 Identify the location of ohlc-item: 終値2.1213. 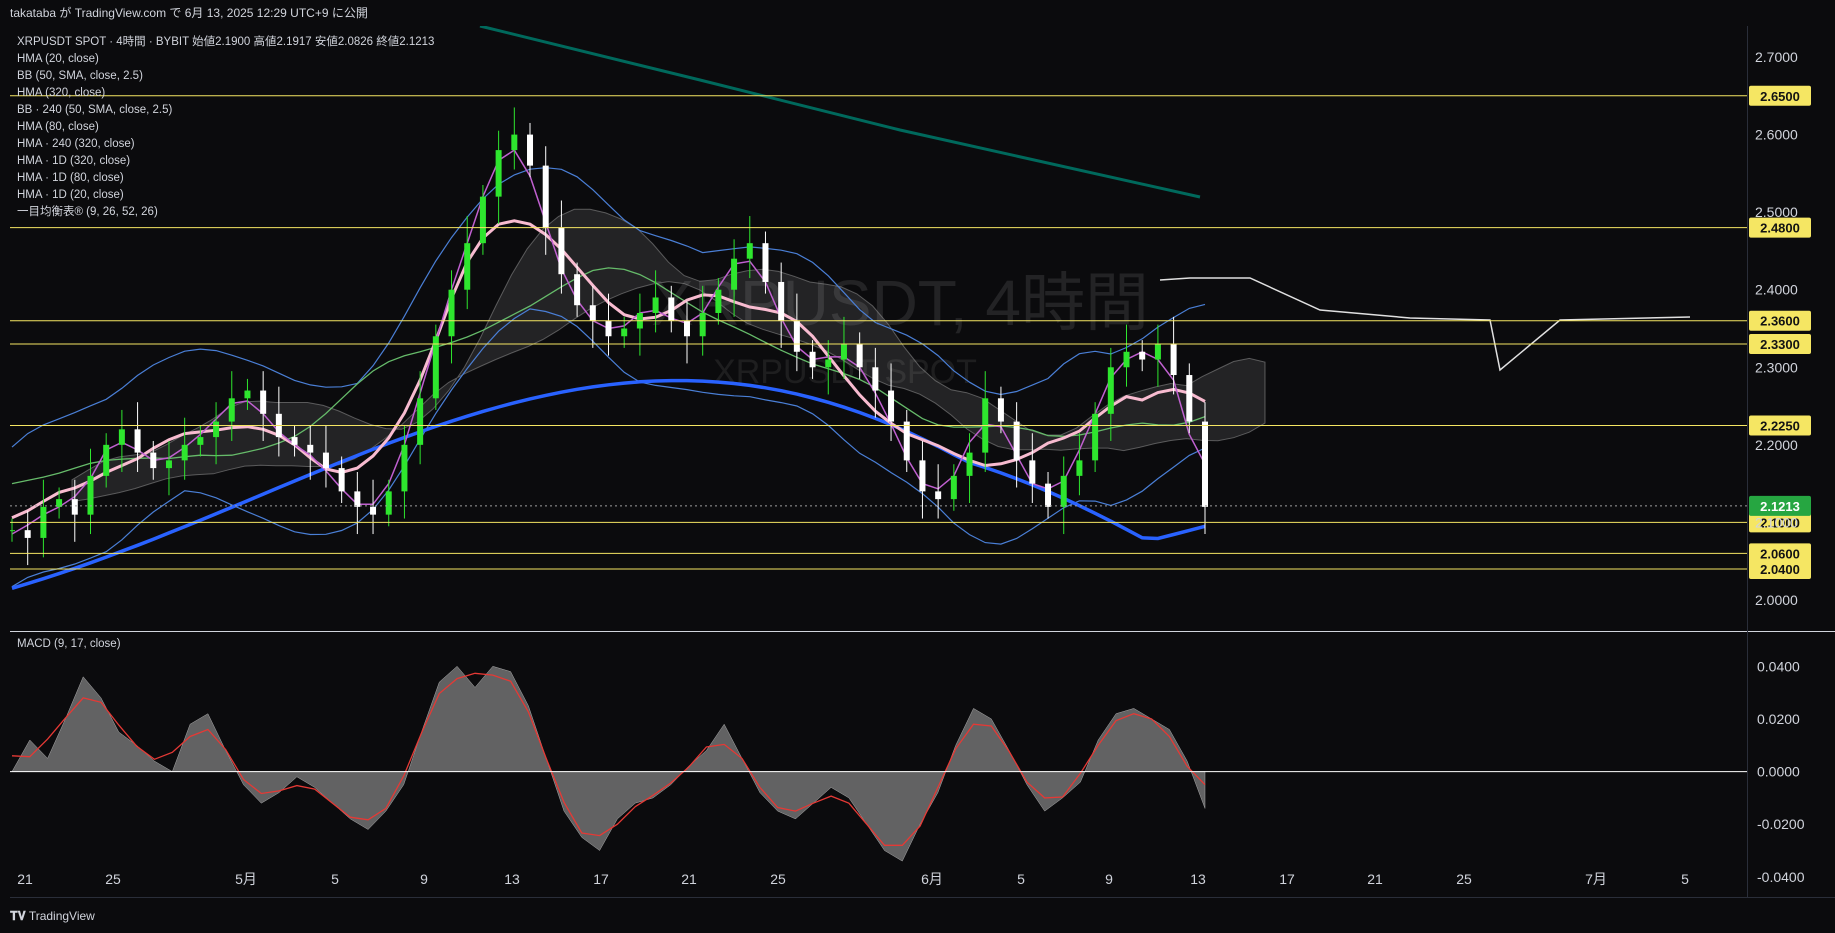
(404, 42).